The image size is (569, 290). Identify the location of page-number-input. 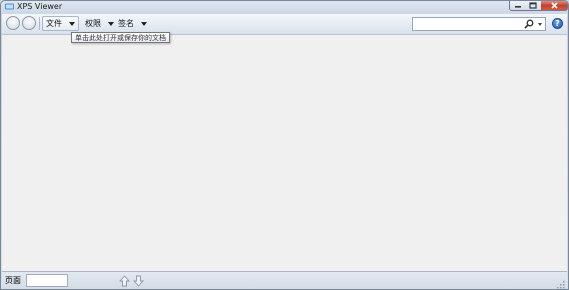
(47, 280).